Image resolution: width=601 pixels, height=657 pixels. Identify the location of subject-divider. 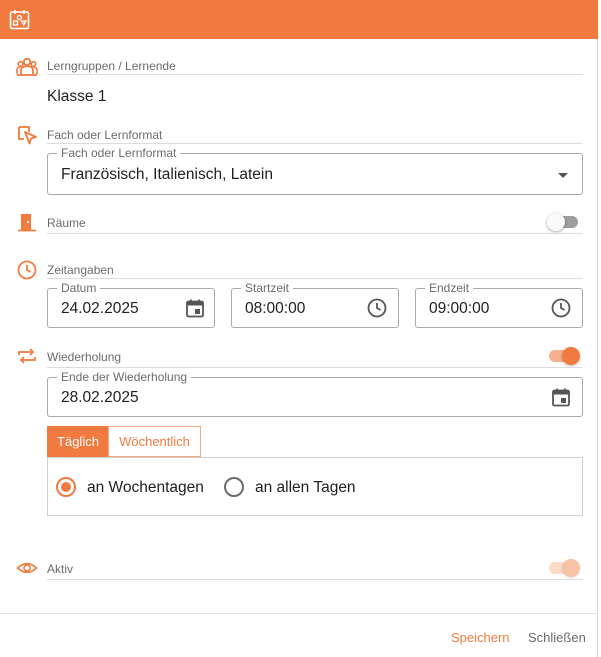
(315, 143).